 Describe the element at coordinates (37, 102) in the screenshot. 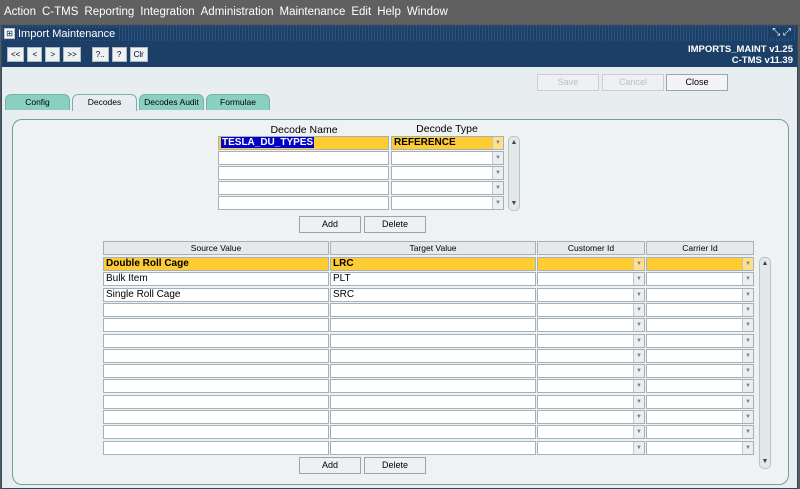

I see `tab-config: Config` at that location.